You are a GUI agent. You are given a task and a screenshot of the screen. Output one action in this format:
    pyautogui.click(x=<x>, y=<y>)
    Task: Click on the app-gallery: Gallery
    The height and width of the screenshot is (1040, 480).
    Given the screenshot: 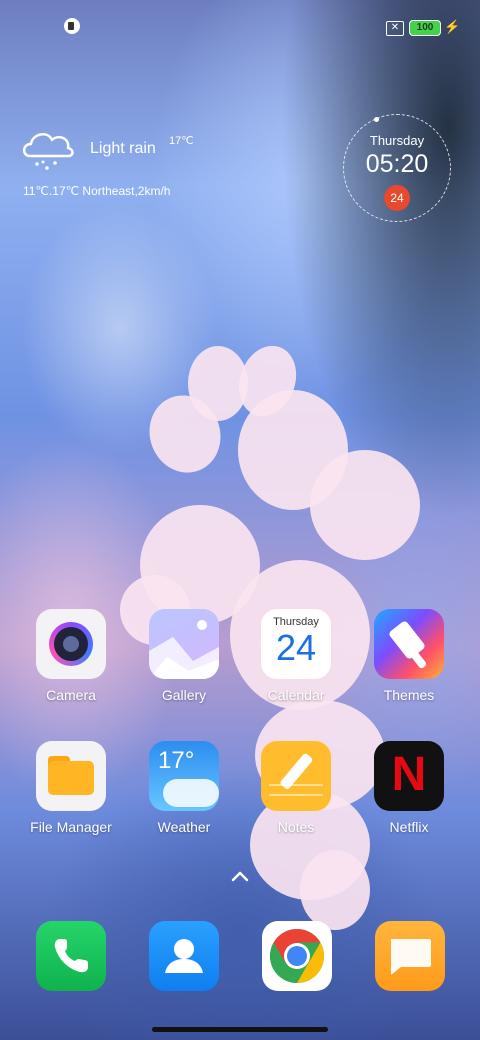 What is the action you would take?
    pyautogui.click(x=184, y=656)
    